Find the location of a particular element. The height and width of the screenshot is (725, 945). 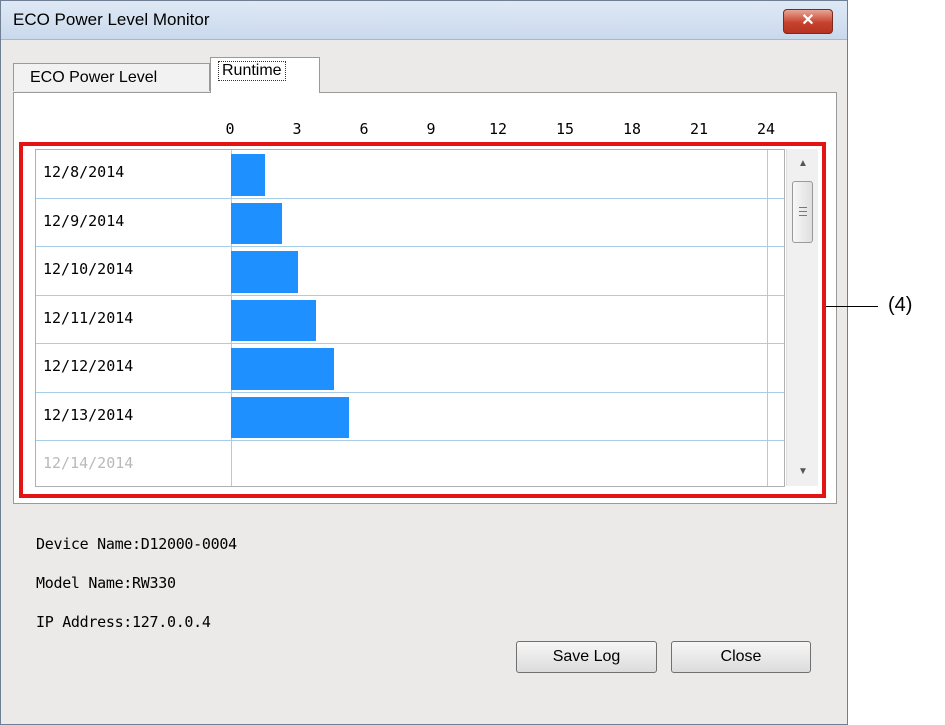

tab-runtime: Runtime is located at coordinates (265, 75).